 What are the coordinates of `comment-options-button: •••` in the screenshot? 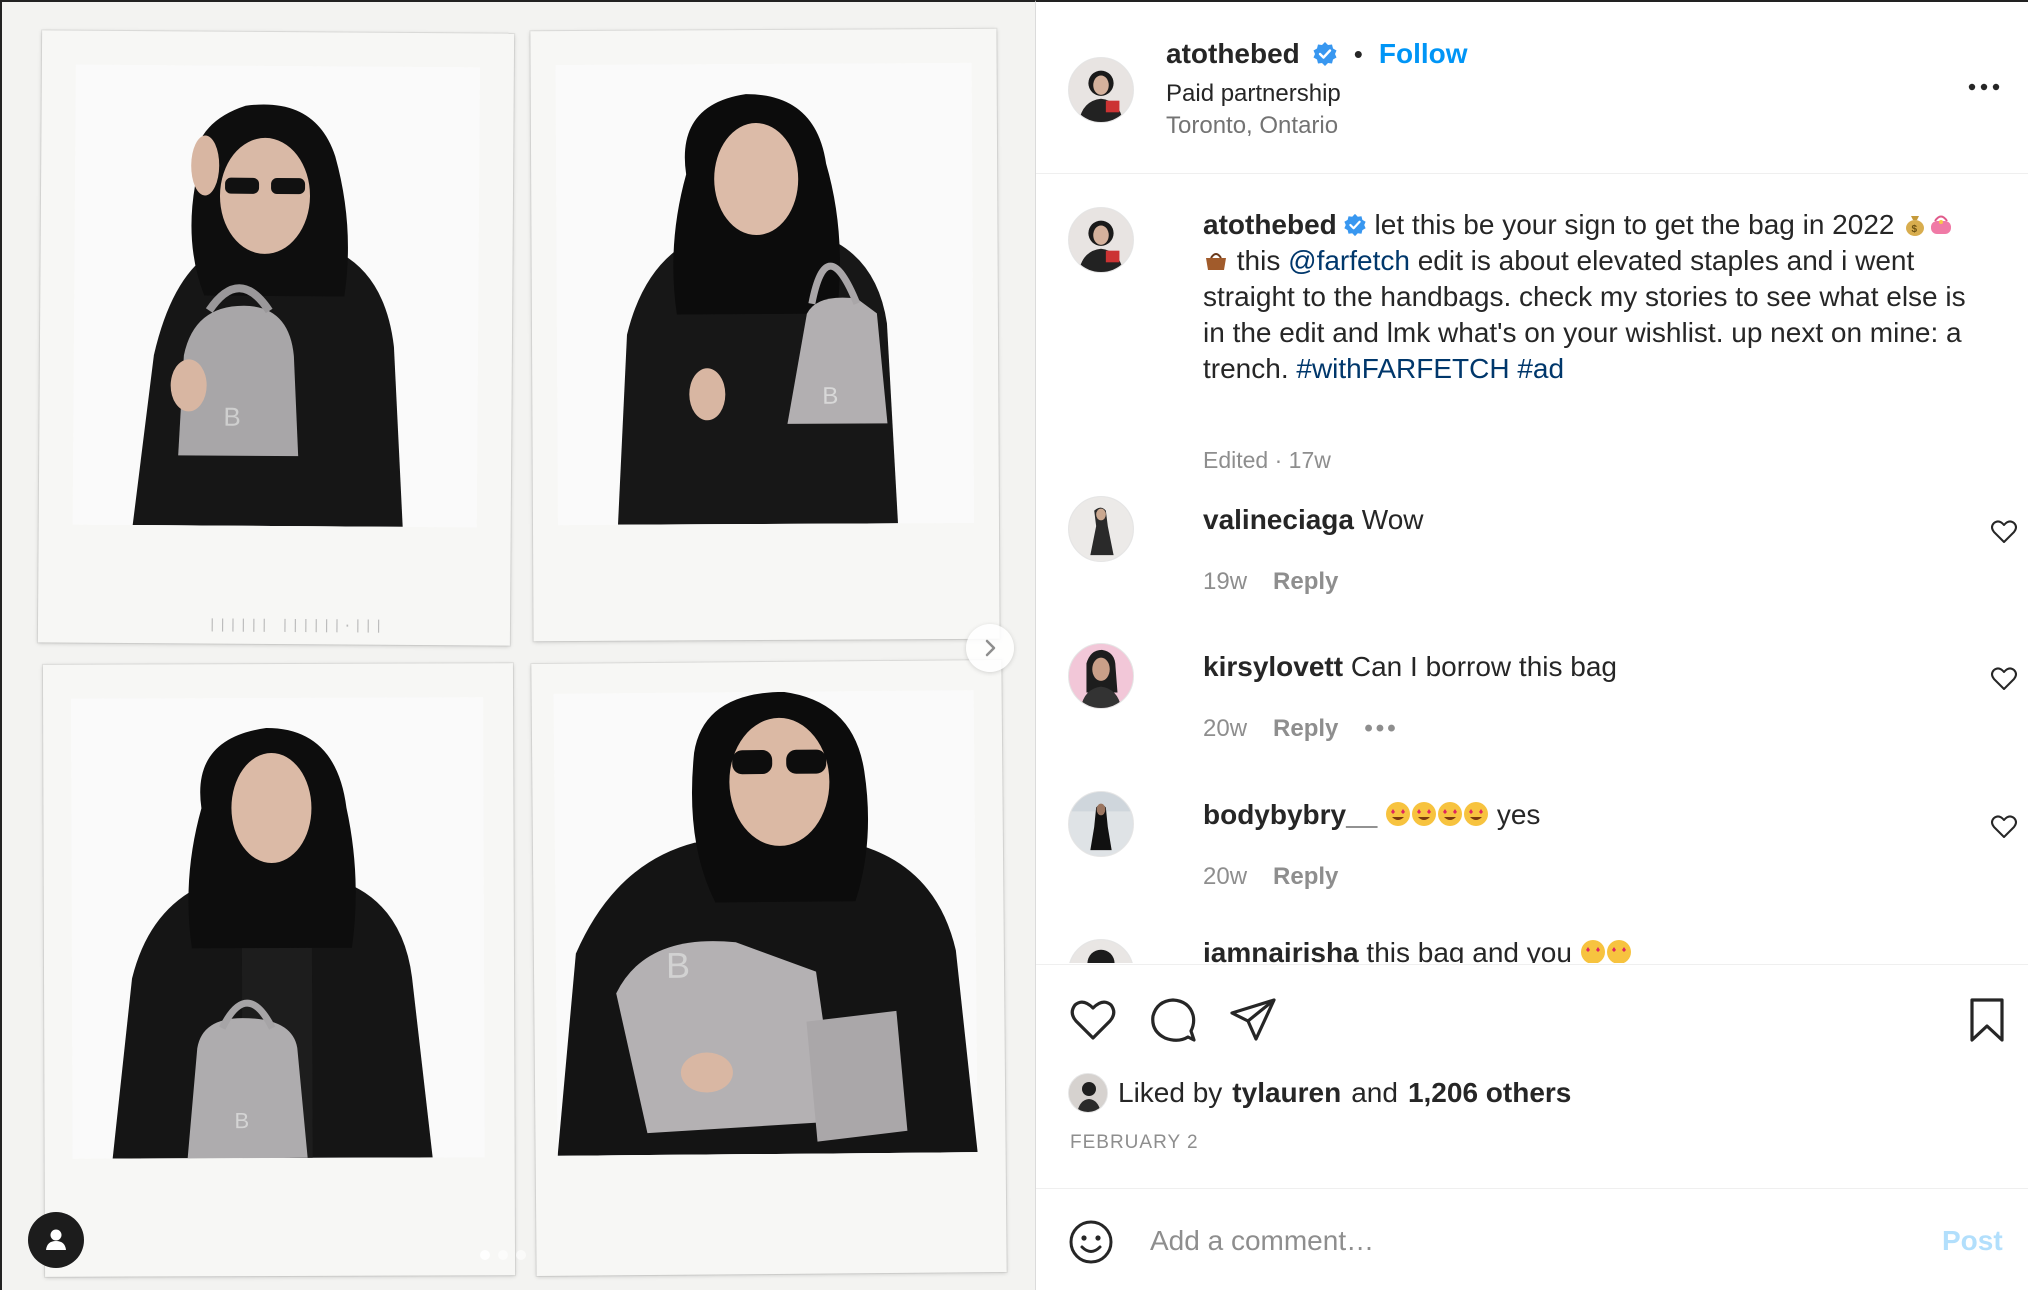 It's located at (1381, 729).